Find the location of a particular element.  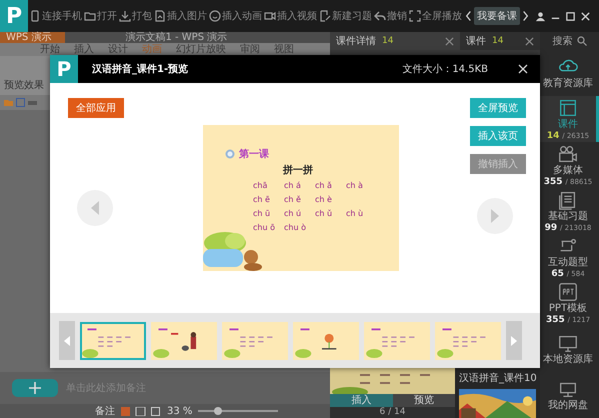

toolbar-button: 全屏播放 is located at coordinates (435, 16).